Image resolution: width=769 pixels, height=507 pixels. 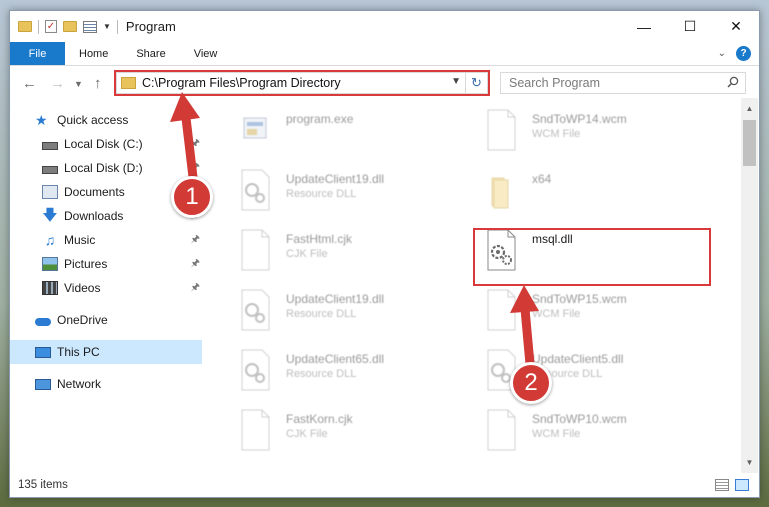 What do you see at coordinates (722, 485) in the screenshot?
I see `details-view-icon` at bounding box center [722, 485].